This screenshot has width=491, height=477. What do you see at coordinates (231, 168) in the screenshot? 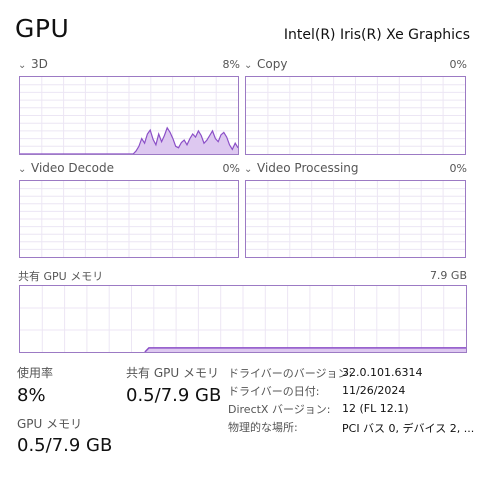
I see `engine-percent-video-decode: 0%` at bounding box center [231, 168].